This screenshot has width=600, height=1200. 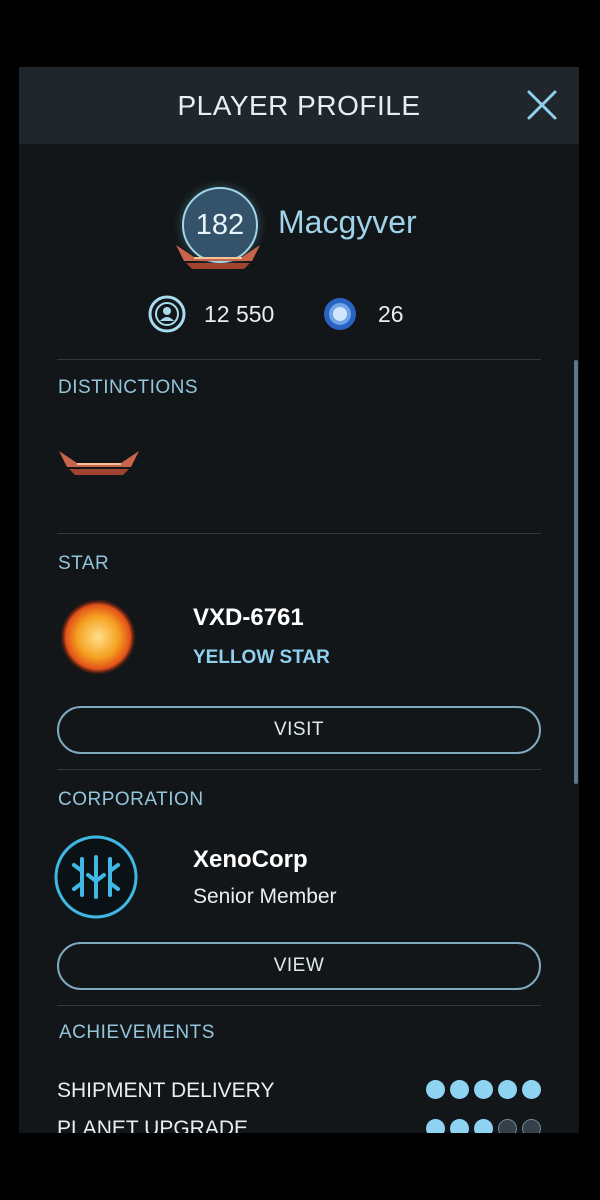 What do you see at coordinates (131, 799) in the screenshot?
I see `corporation-title: CORPORATION` at bounding box center [131, 799].